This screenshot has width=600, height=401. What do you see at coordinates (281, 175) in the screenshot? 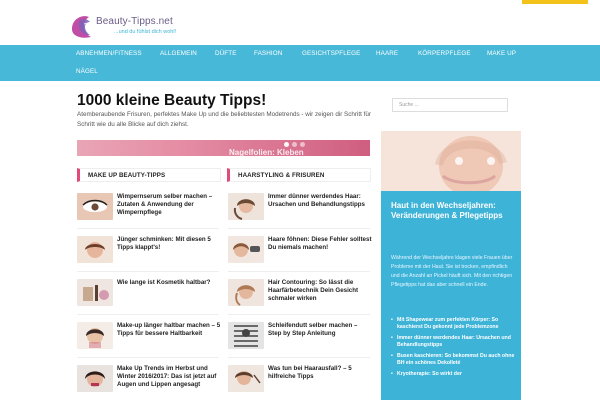
I see `section-title: HAARSTYLING & FRISUREN` at bounding box center [281, 175].